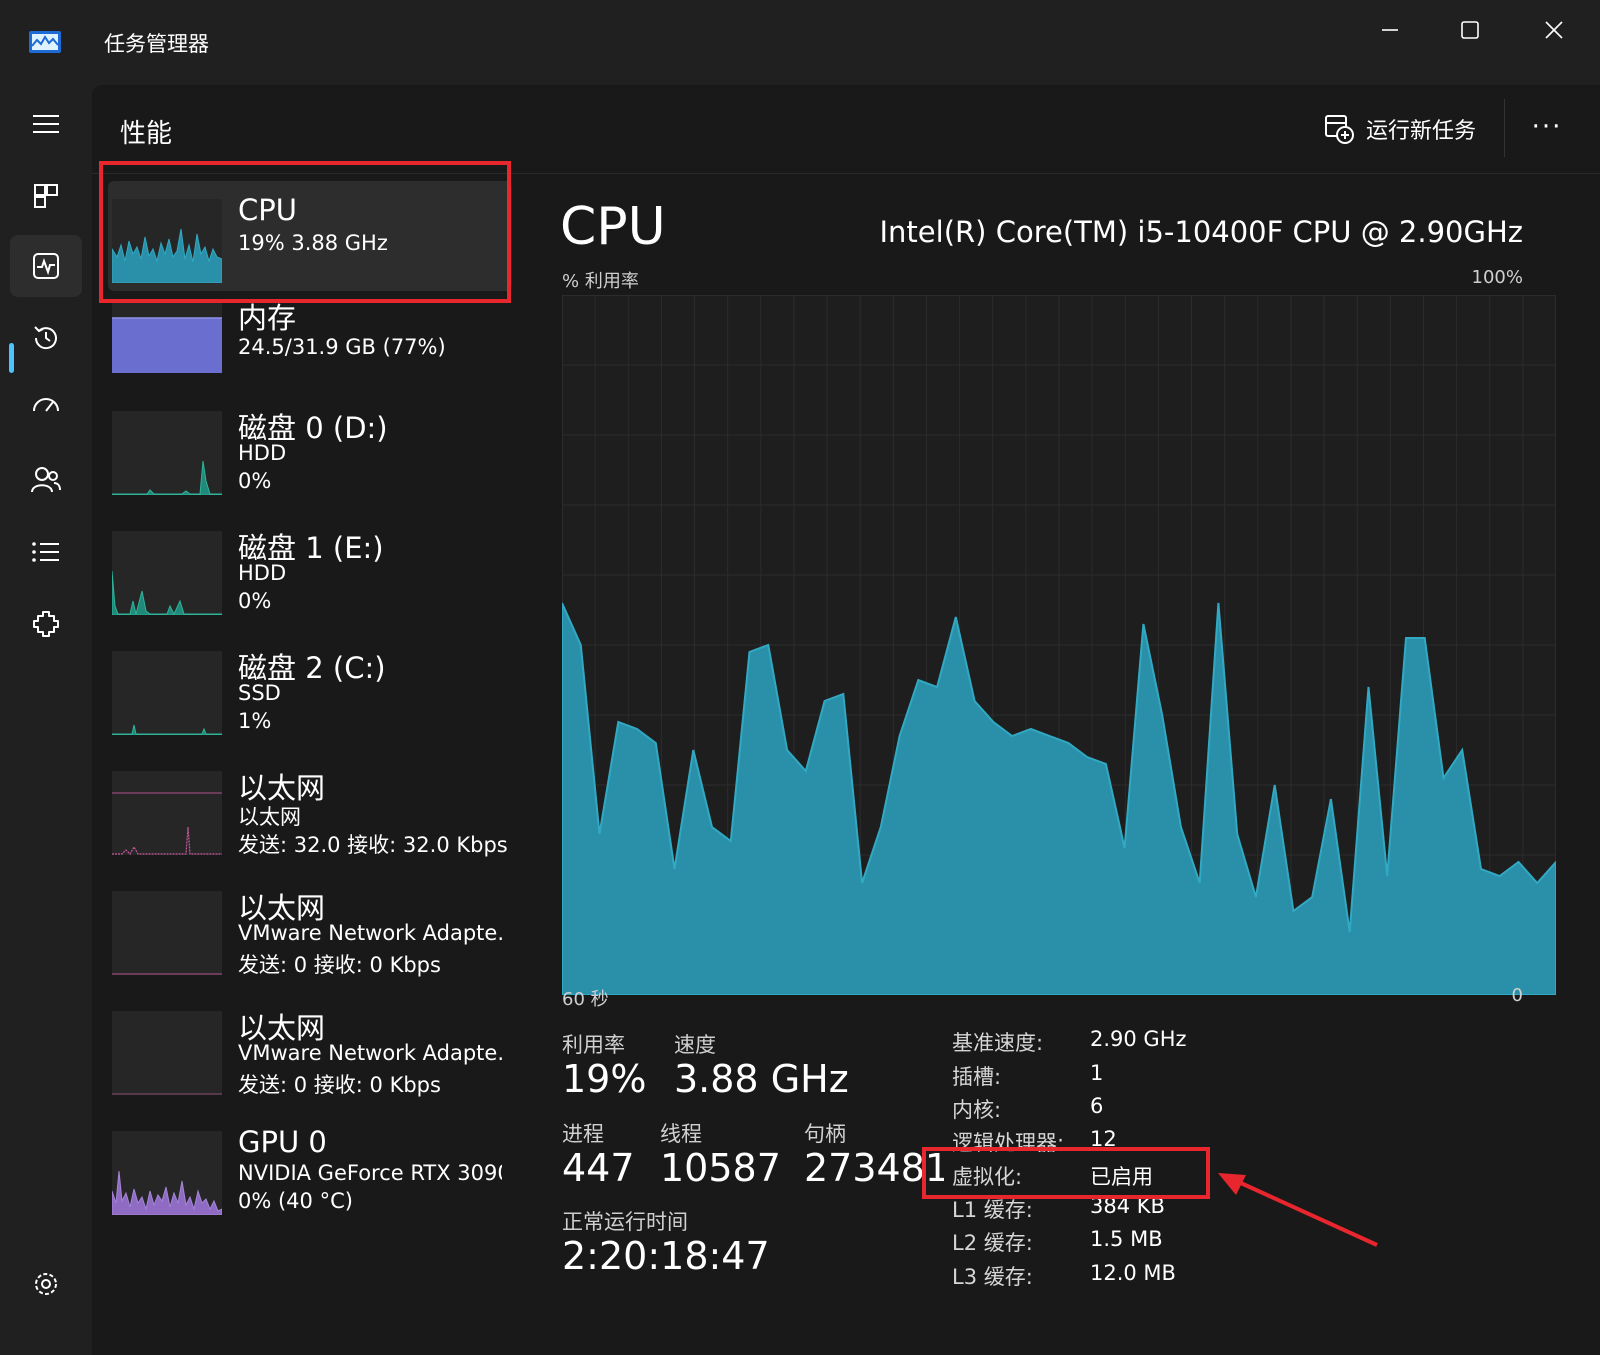 This screenshot has width=1600, height=1355. I want to click on info-value: 6, so click(1097, 1106).